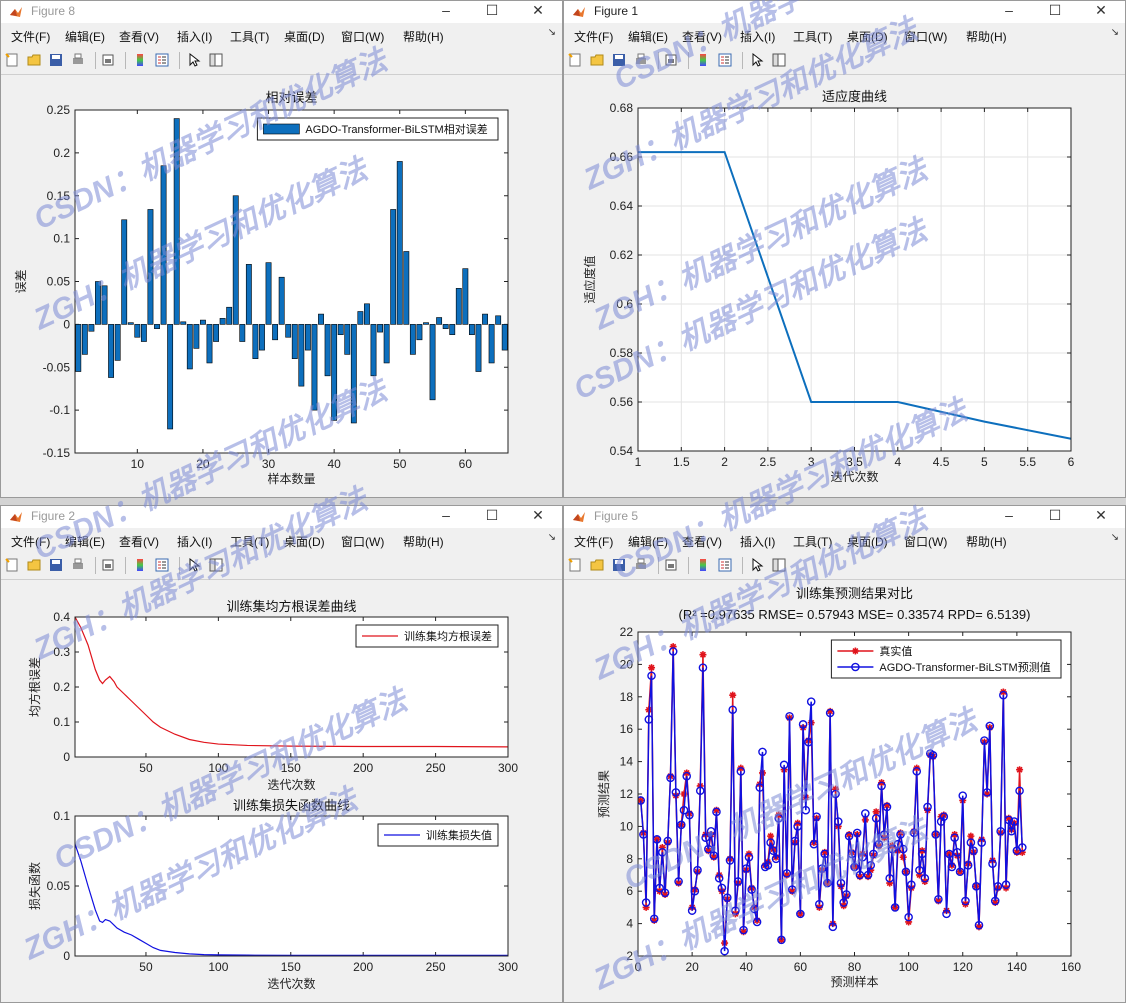  I want to click on title-bar: Figure 5 – ☐ ✕, so click(844, 517).